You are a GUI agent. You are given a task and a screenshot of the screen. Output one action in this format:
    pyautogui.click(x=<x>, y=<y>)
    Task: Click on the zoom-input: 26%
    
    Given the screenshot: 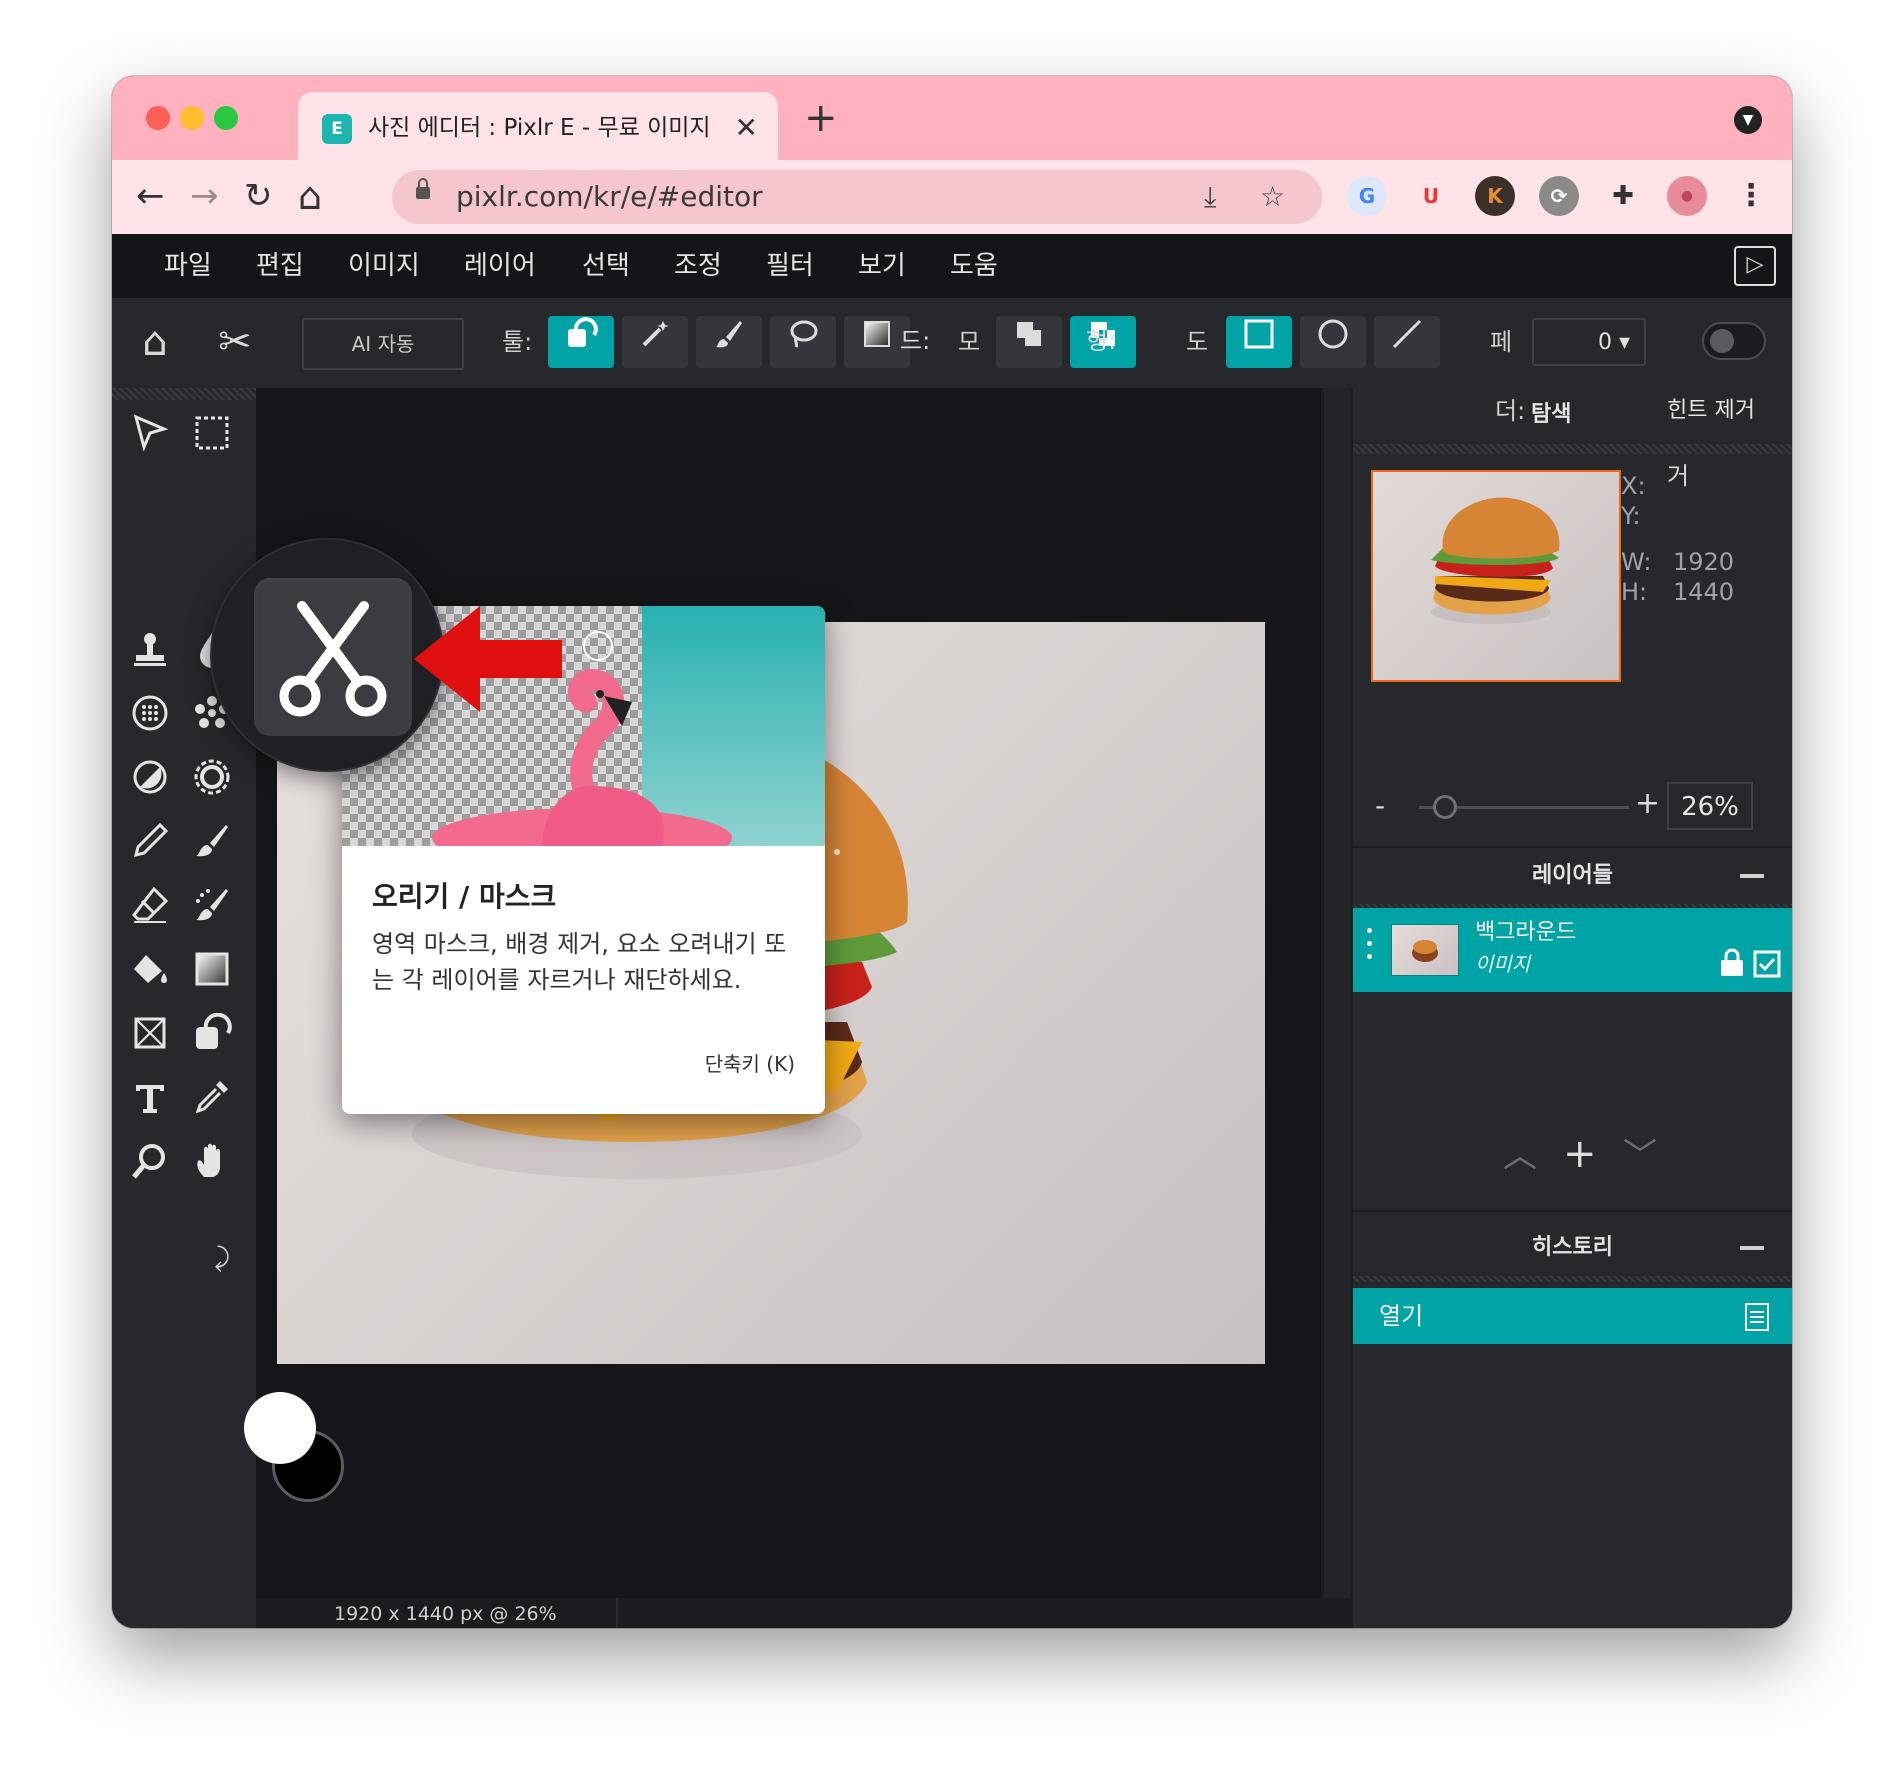 What is the action you would take?
    pyautogui.click(x=1710, y=806)
    